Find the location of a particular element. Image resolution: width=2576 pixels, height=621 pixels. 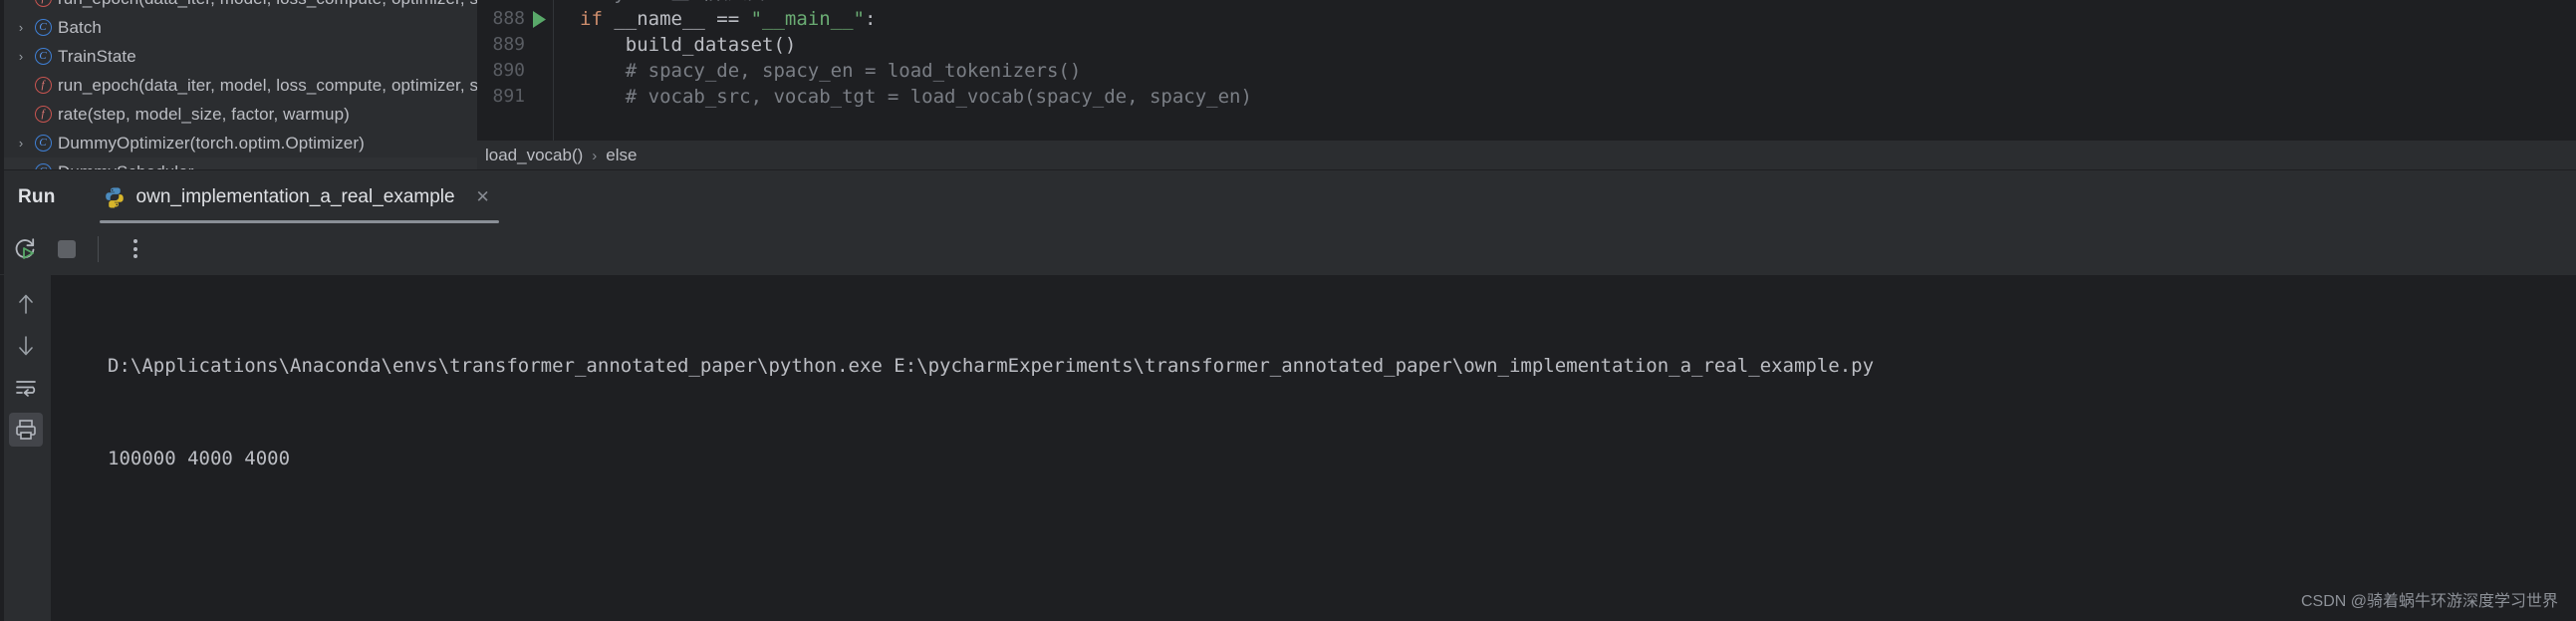

watermark-text: CSDN @骑着蜗牛环游深度学习世界 is located at coordinates (2429, 601).